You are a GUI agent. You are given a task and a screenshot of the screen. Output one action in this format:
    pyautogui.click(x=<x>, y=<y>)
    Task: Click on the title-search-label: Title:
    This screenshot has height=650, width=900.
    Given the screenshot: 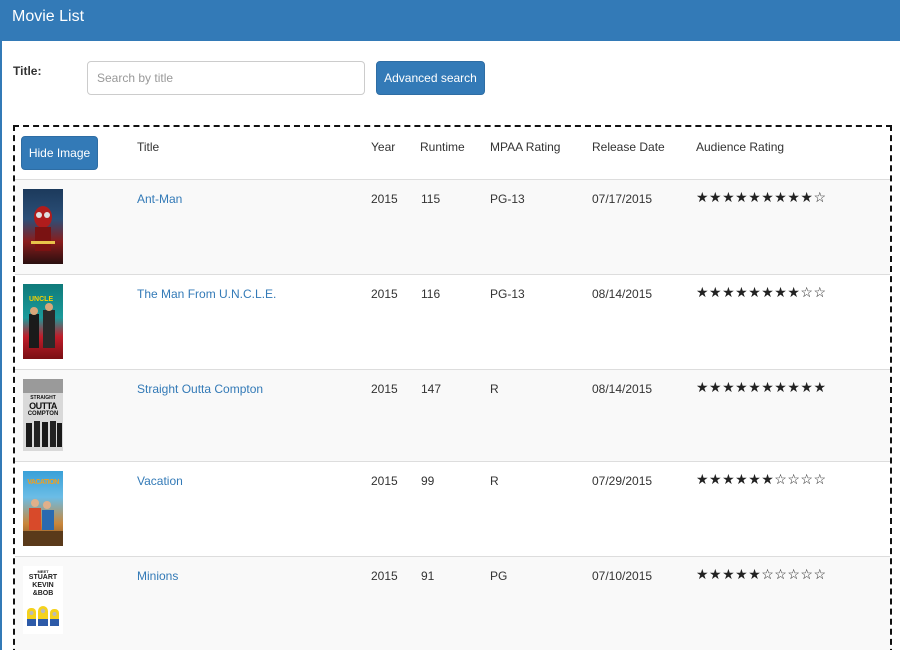 What is the action you would take?
    pyautogui.click(x=27, y=71)
    